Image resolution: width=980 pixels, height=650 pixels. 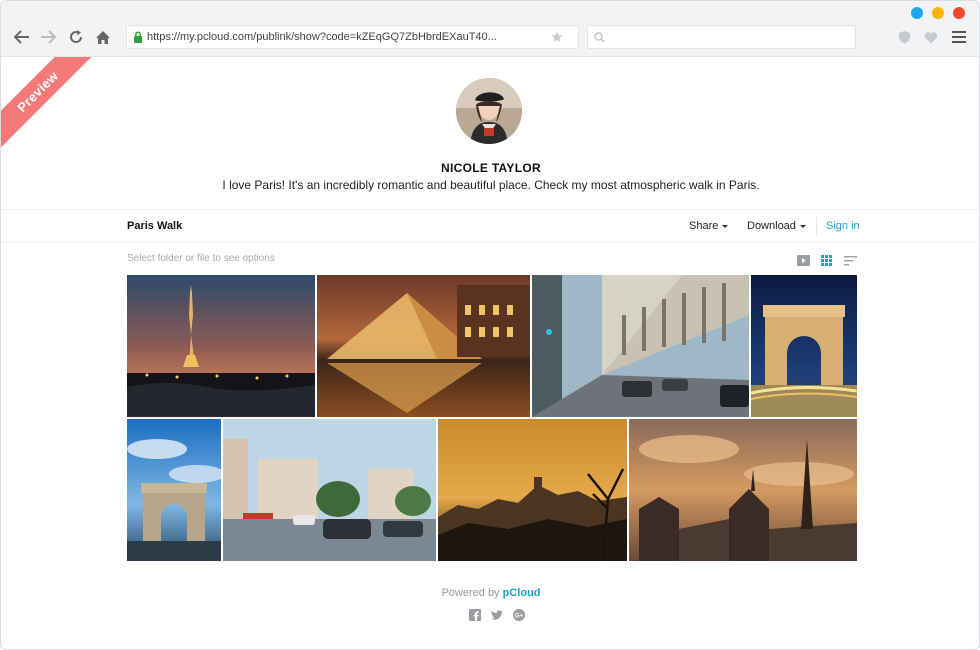 I want to click on selection-hint: Select folder or file to see options, so click(x=201, y=258).